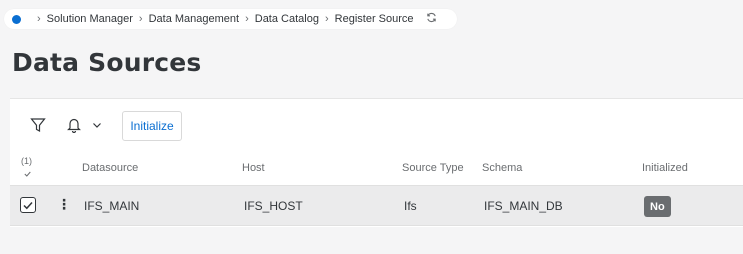  Describe the element at coordinates (287, 19) in the screenshot. I see `breadcrumb-item-data-catalog: Data Catalog` at that location.